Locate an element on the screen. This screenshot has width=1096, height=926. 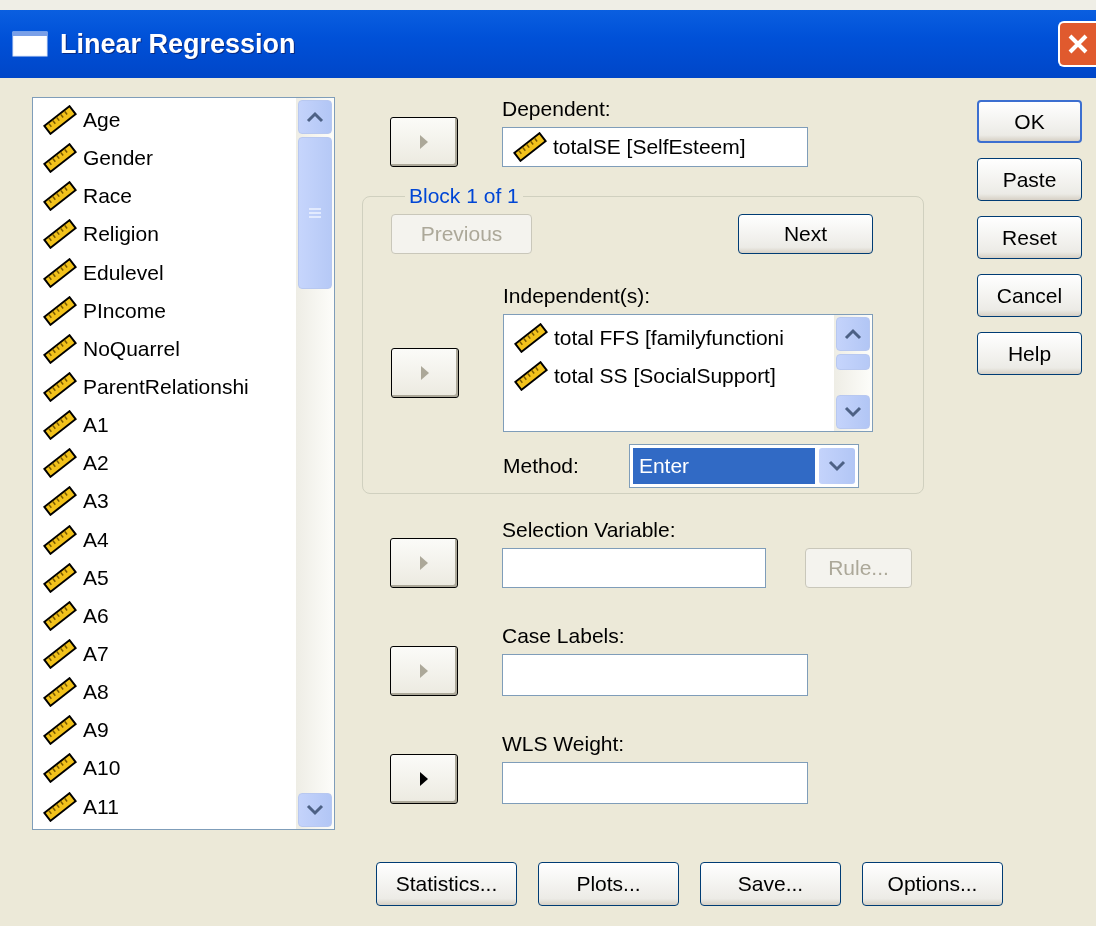
variable-item: A2 is located at coordinates (96, 463).